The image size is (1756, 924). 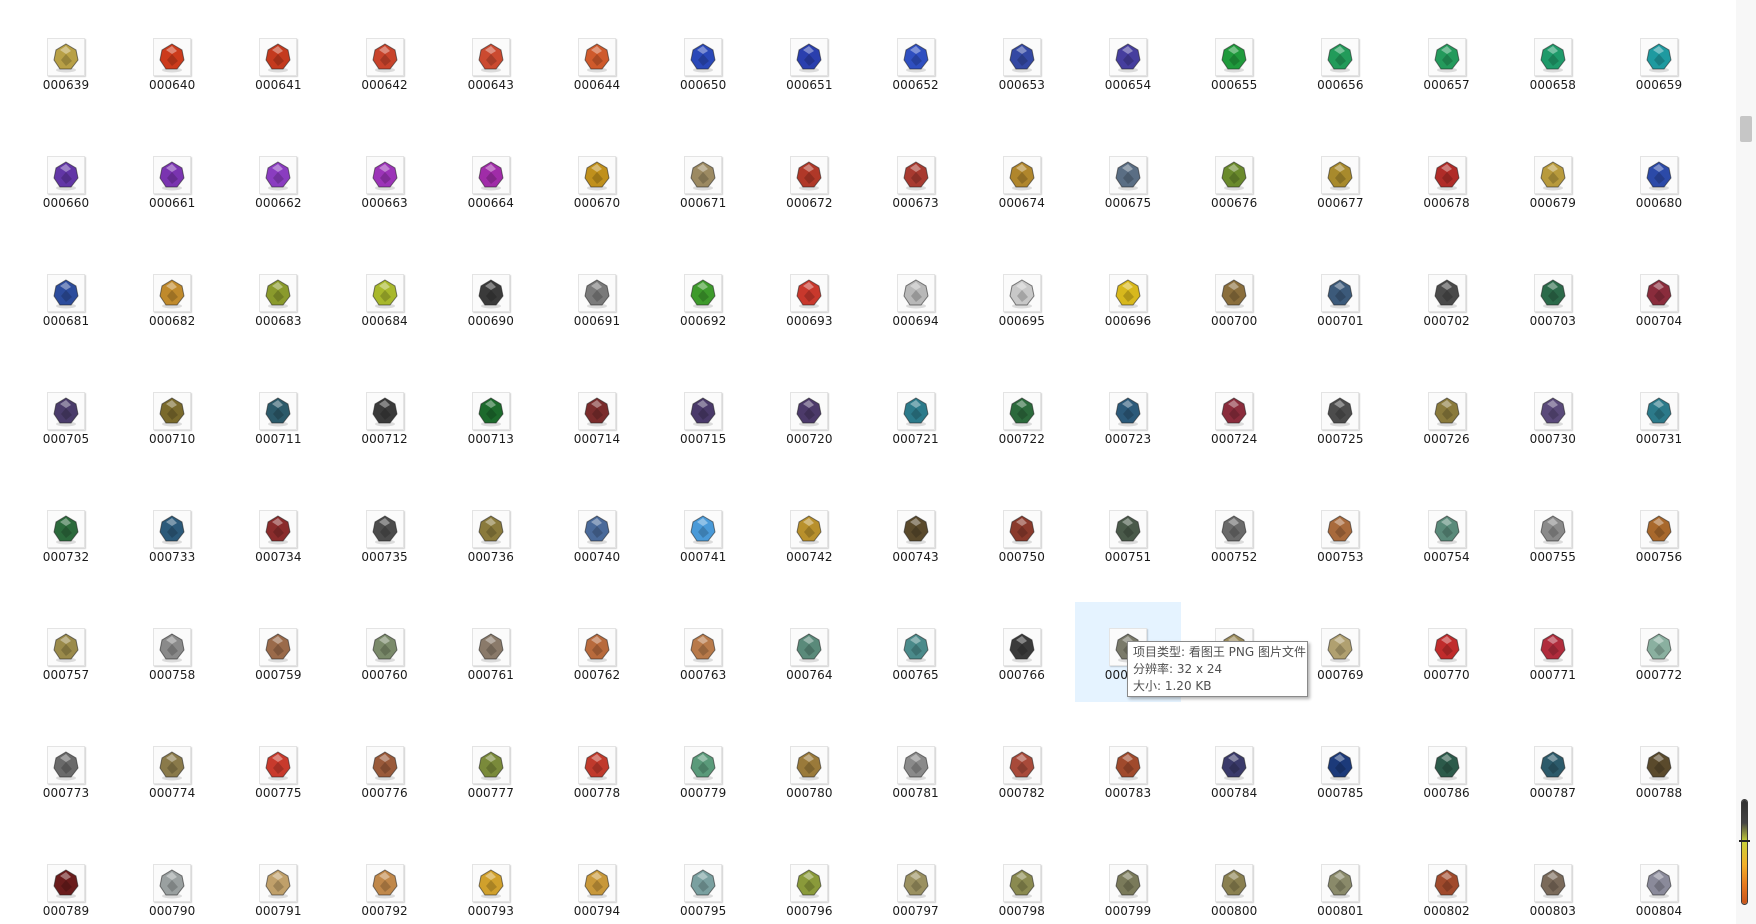 I want to click on file-item: 000797, so click(x=916, y=881).